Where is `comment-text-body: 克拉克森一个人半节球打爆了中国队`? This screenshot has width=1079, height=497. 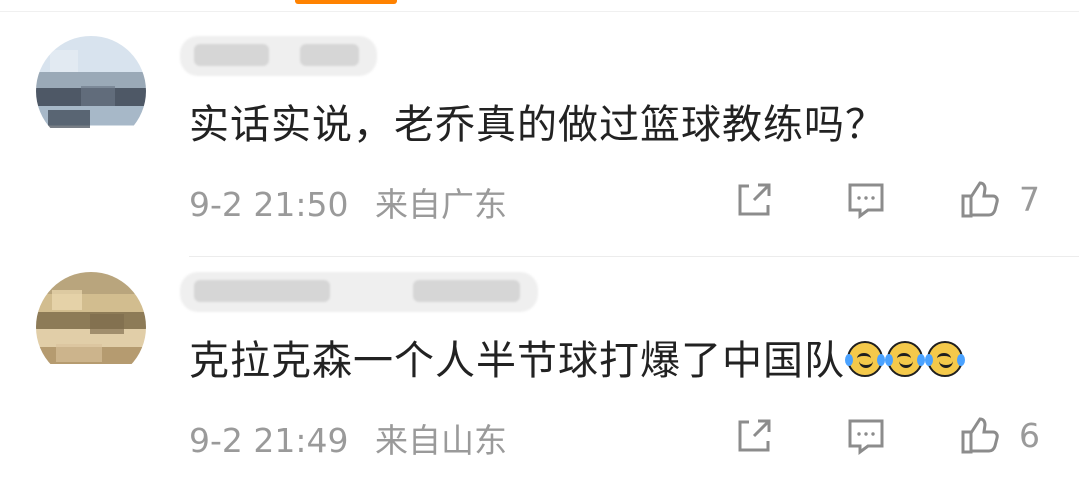
comment-text-body: 克拉克森一个人半节球打爆了中国队 is located at coordinates (517, 361).